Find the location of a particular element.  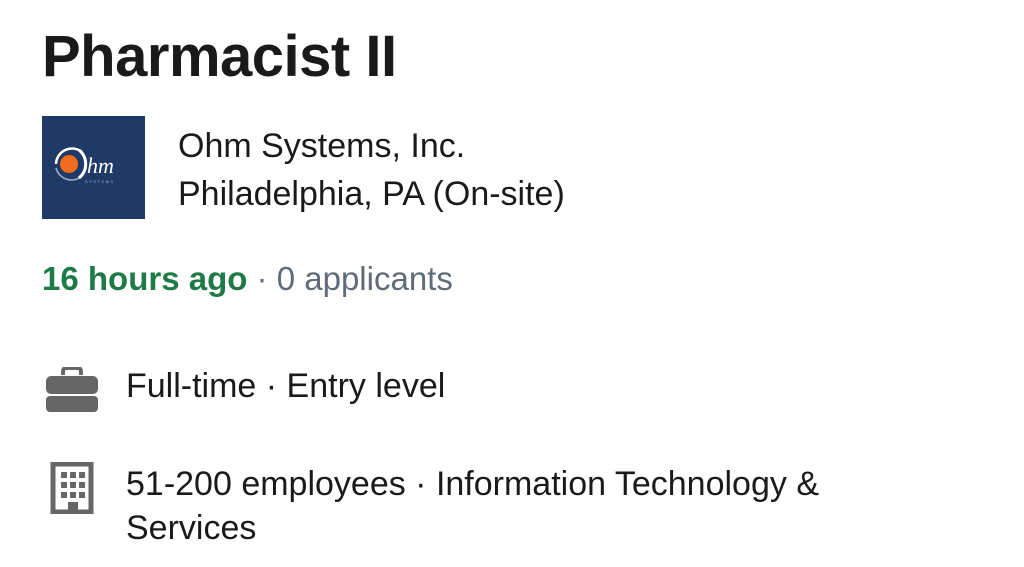

briefcase-icon is located at coordinates (72, 390).